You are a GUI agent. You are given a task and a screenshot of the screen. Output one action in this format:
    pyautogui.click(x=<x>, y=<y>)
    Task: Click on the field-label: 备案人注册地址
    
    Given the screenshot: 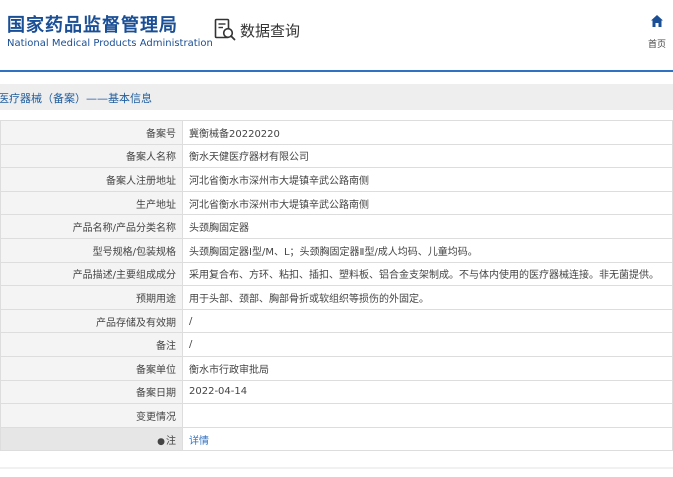 What is the action you would take?
    pyautogui.click(x=91, y=179)
    